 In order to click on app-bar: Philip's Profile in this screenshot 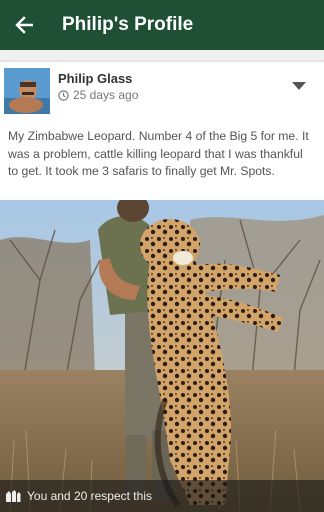, I will do `click(162, 25)`.